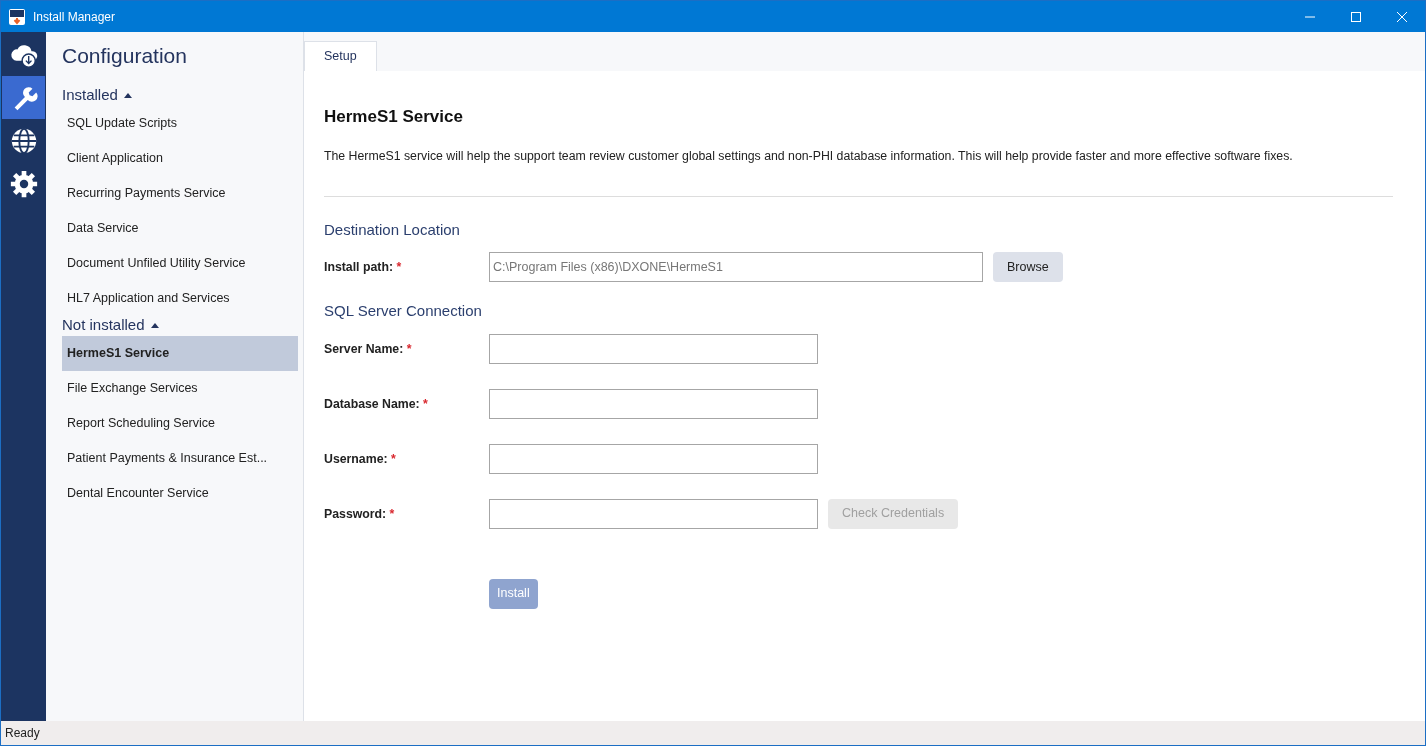 This screenshot has width=1426, height=746. Describe the element at coordinates (809, 157) in the screenshot. I see `description-text: The HermeS1 service will help the support team review customer global settings and non-PHI database information. This will help provide faster and more effective software fixes.` at that location.